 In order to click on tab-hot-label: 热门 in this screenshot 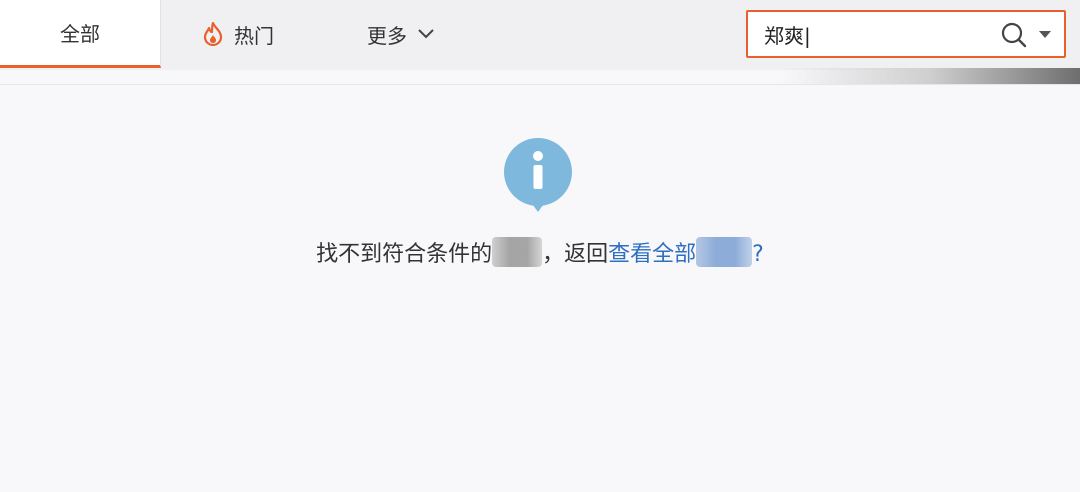, I will do `click(254, 35)`.